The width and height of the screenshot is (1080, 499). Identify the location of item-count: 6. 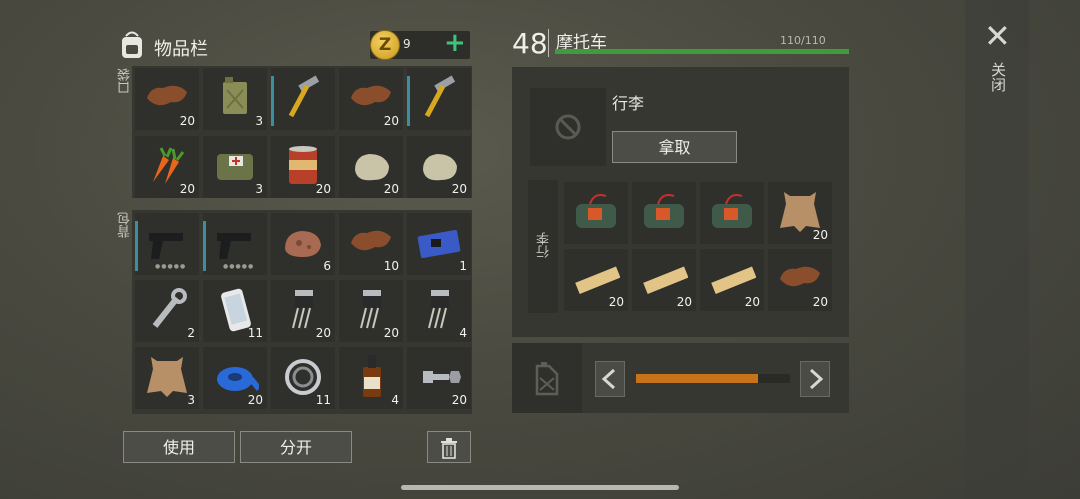
(327, 266).